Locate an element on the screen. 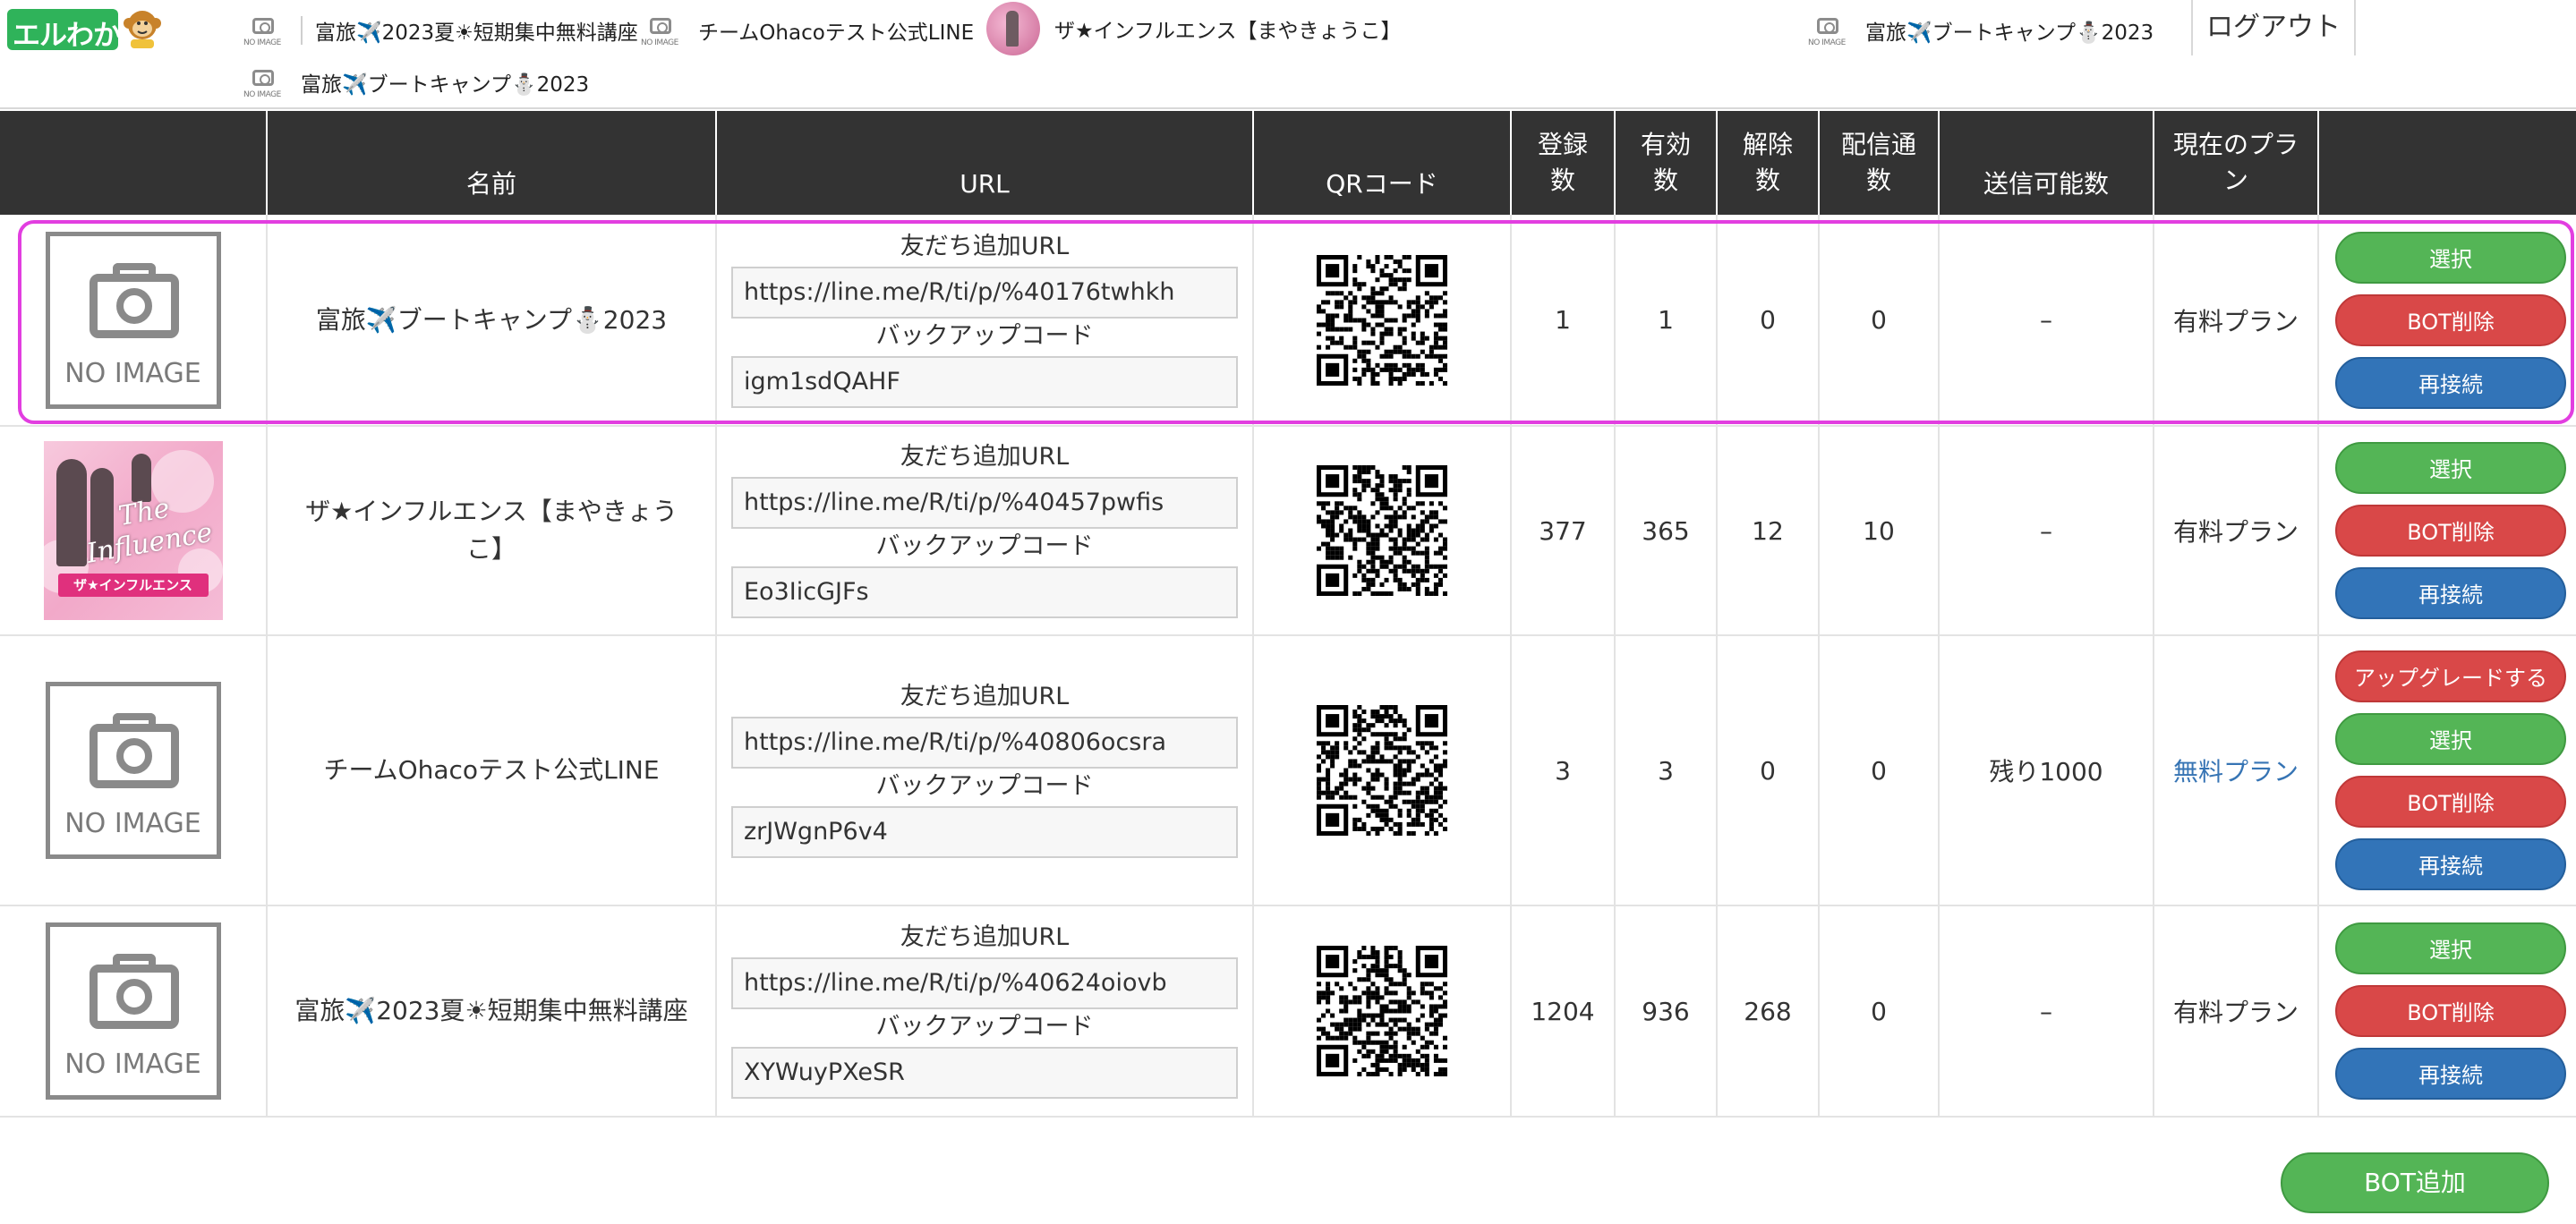 The width and height of the screenshot is (2576, 1224). friend-url-field: https://line.me/R/ti/p/%40806ocsra is located at coordinates (984, 743).